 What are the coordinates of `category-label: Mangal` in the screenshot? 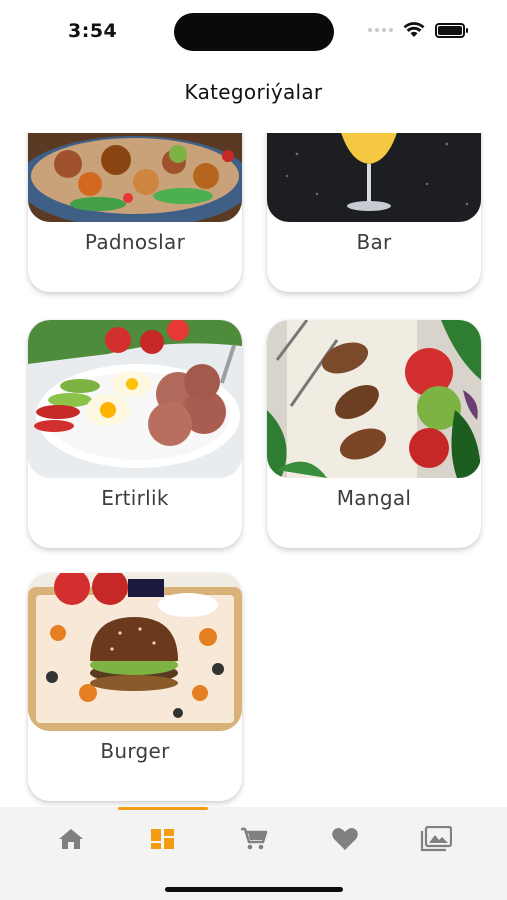 It's located at (374, 498).